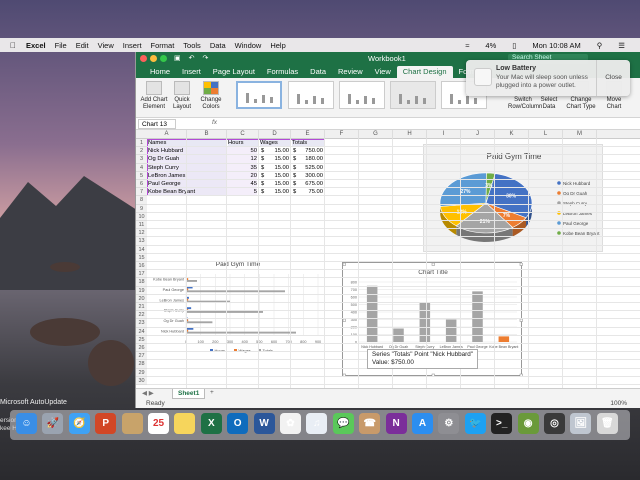  I want to click on row-header-24: 24, so click(141, 331).